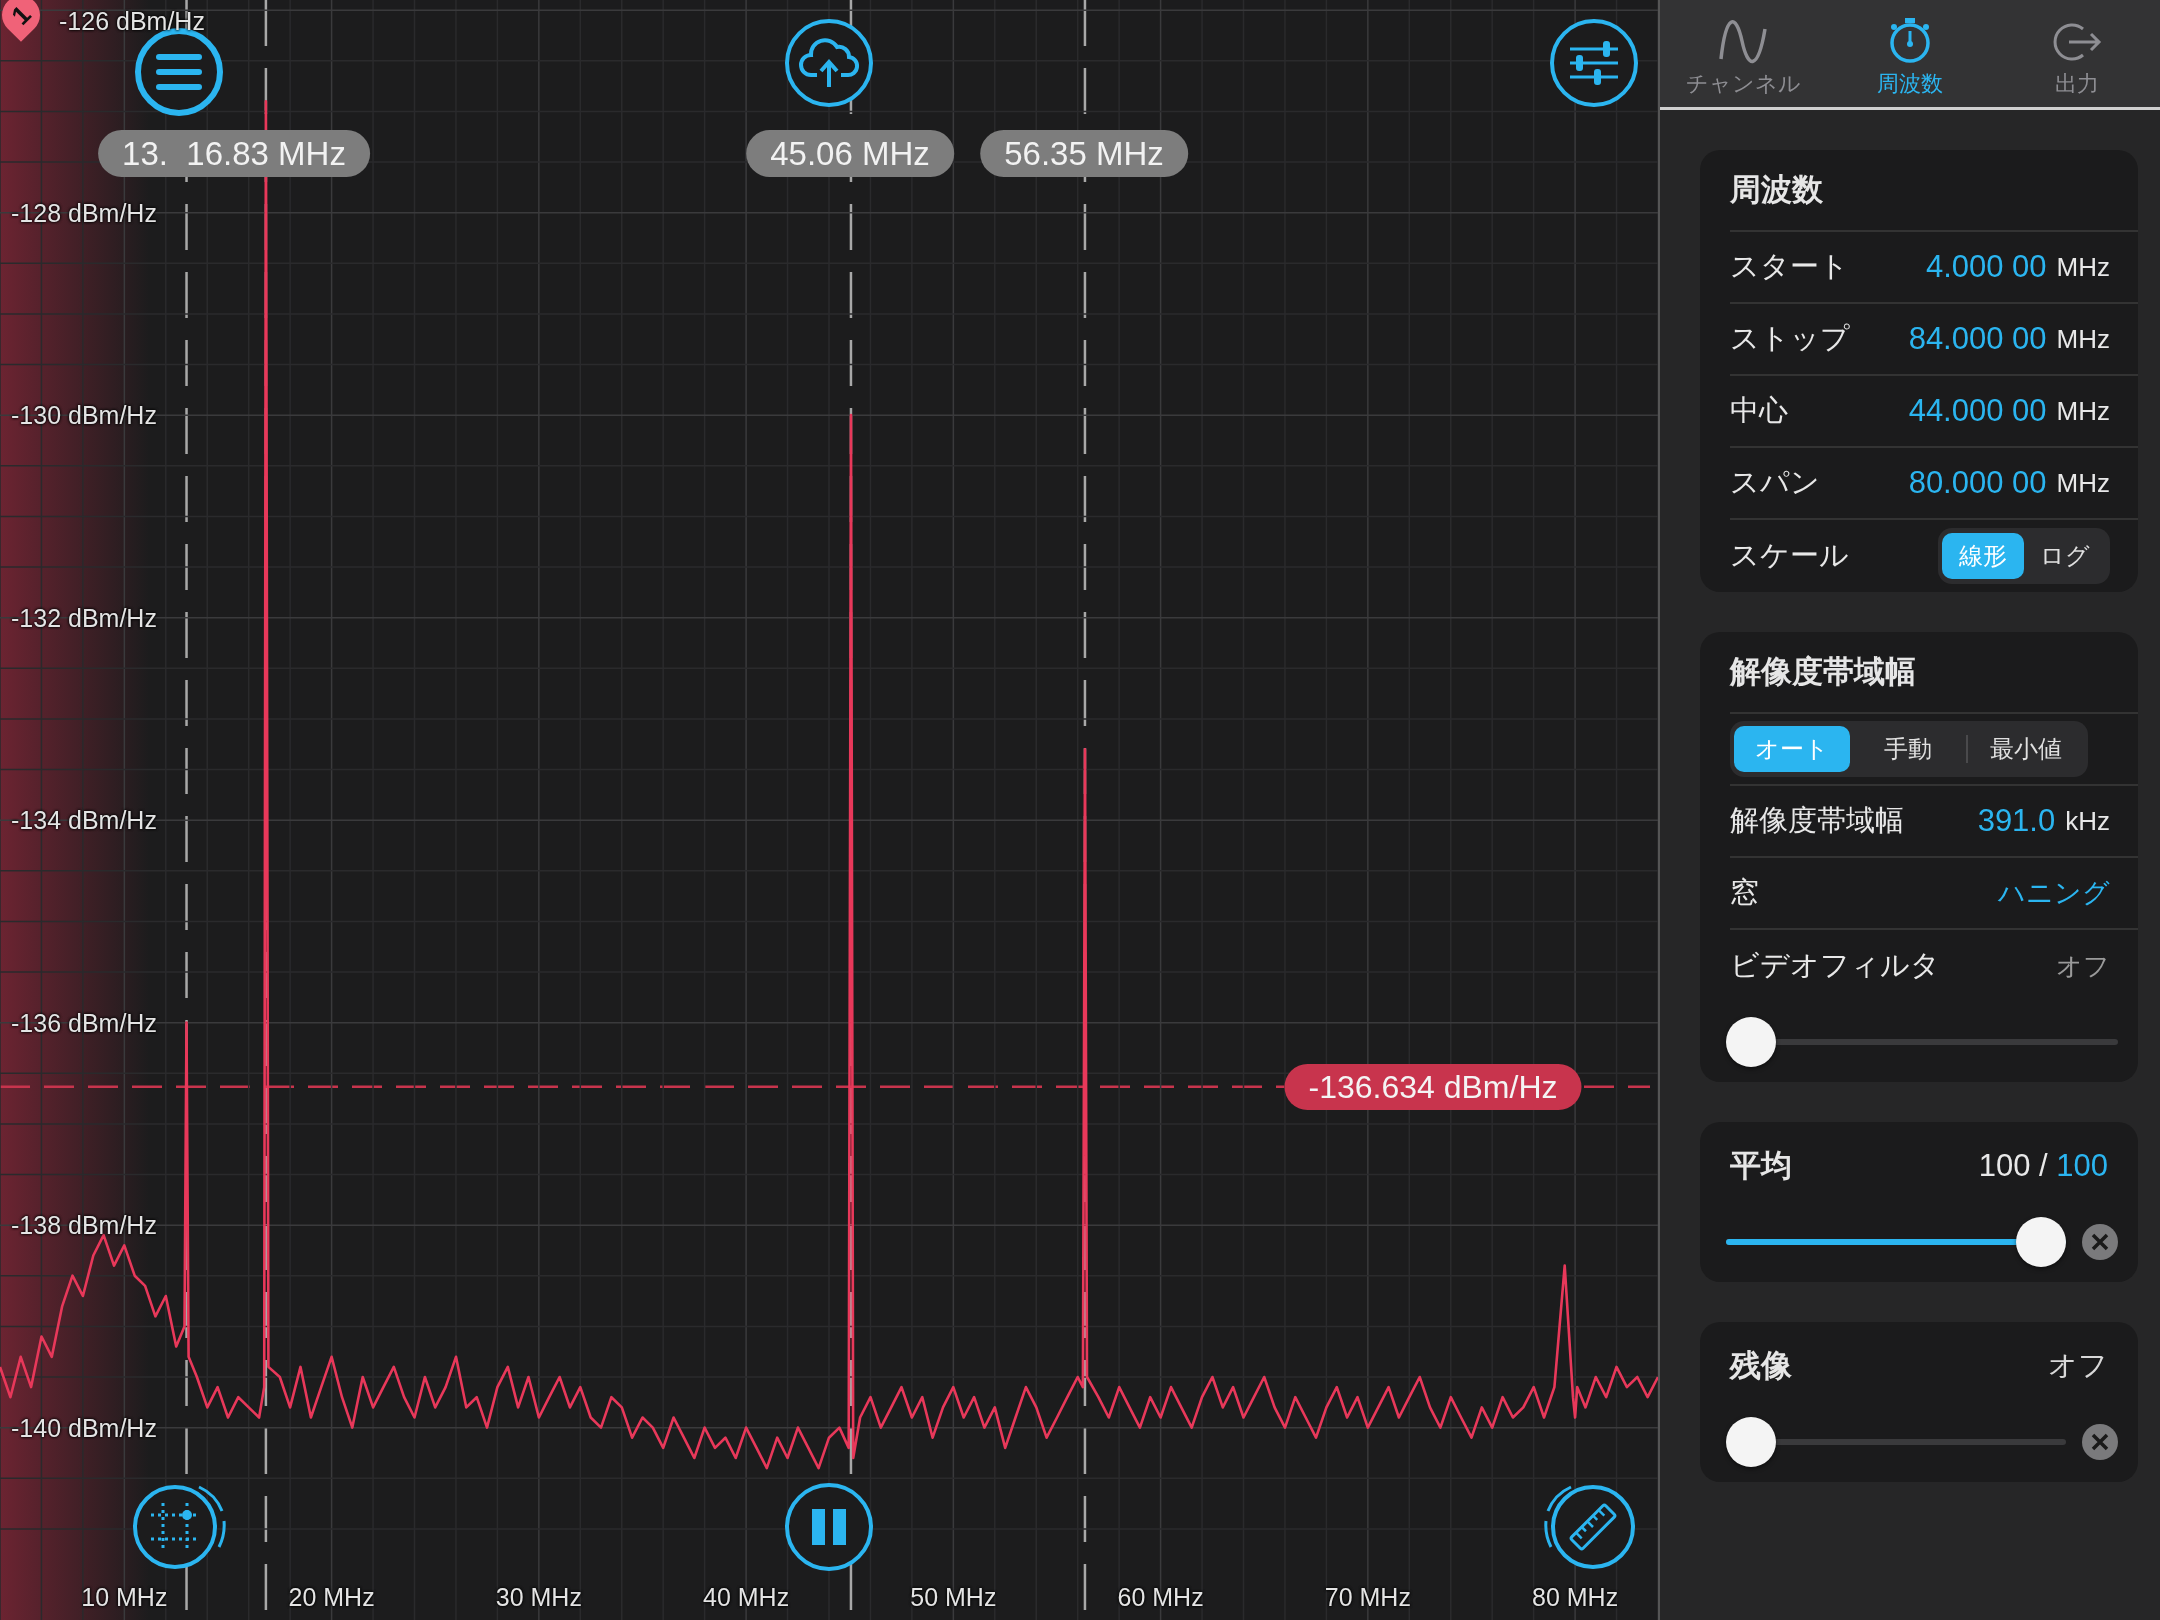 This screenshot has height=1620, width=2160. I want to click on section-title: 平均, so click(1761, 1166).